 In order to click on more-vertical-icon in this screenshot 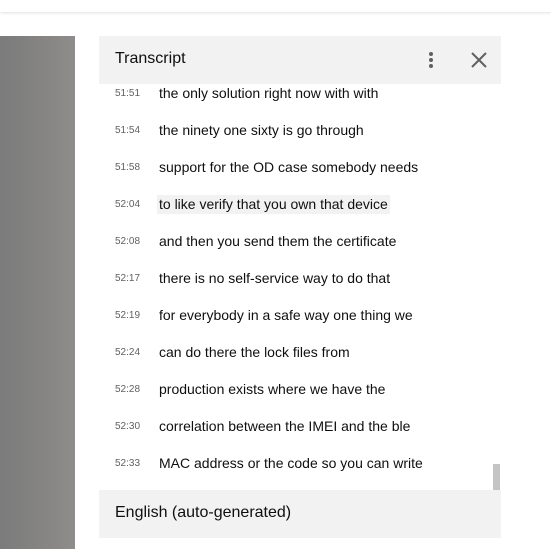, I will do `click(431, 60)`.